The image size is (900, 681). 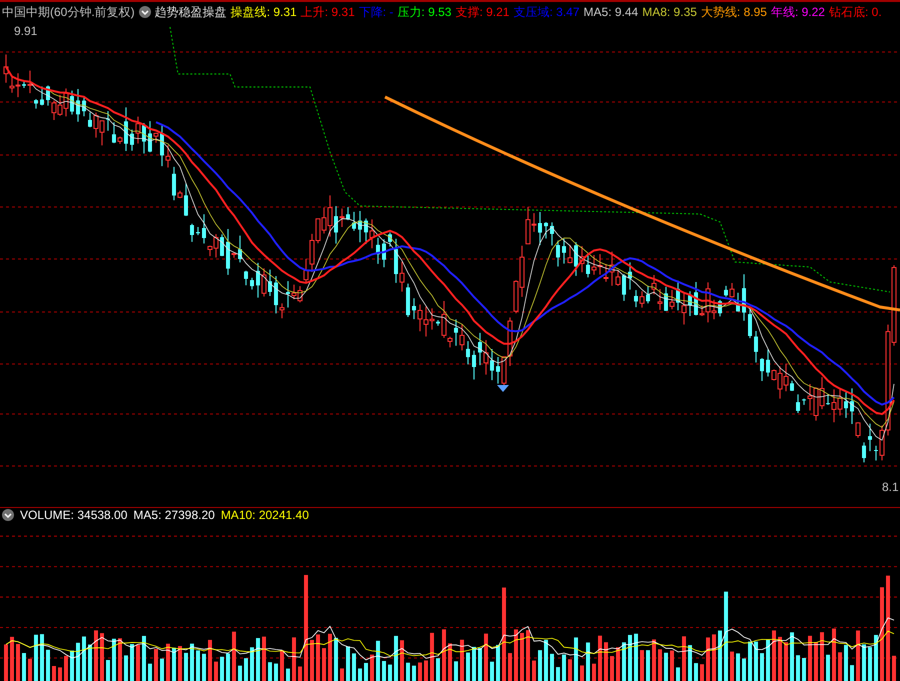 What do you see at coordinates (855, 12) in the screenshot?
I see `indicator-value: 钻石底: 0.` at bounding box center [855, 12].